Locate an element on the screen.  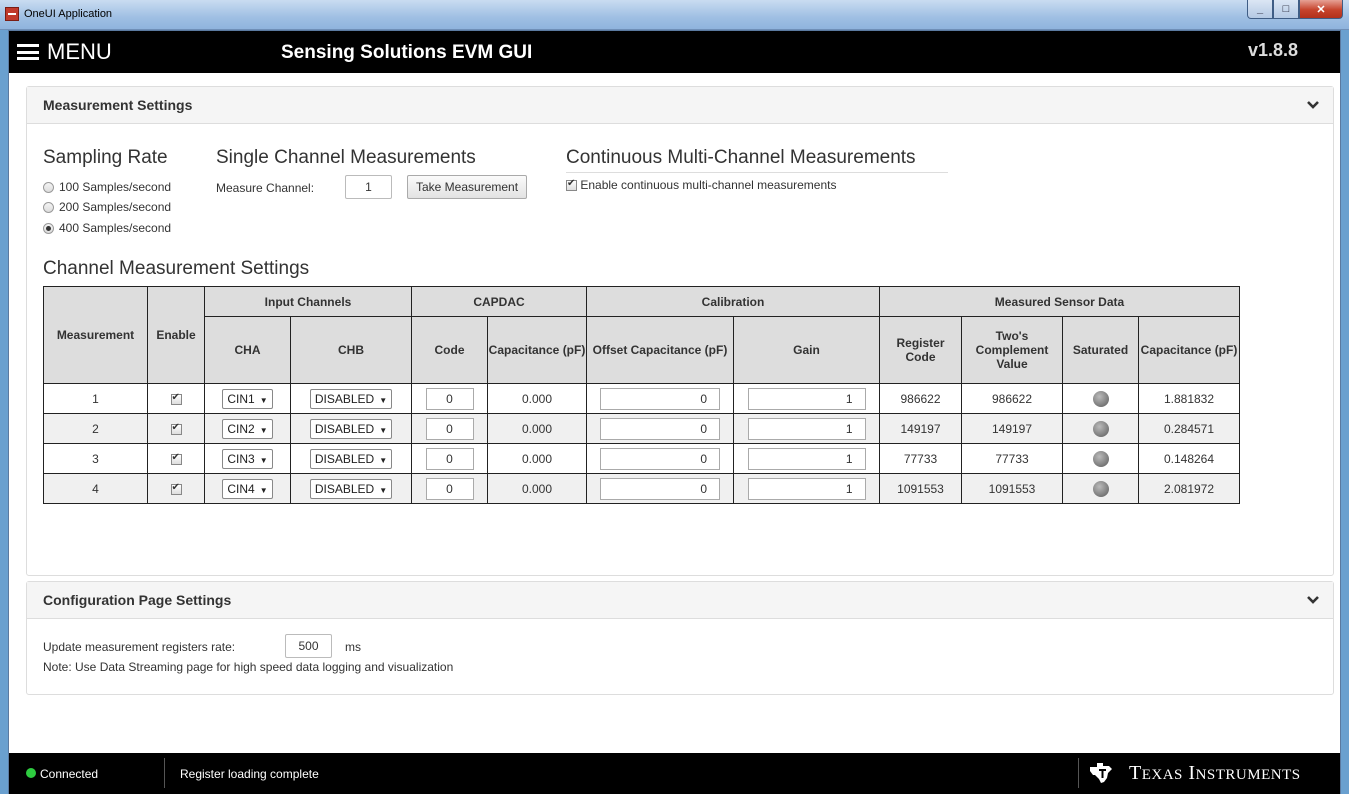
header-chb: CHB is located at coordinates (351, 350).